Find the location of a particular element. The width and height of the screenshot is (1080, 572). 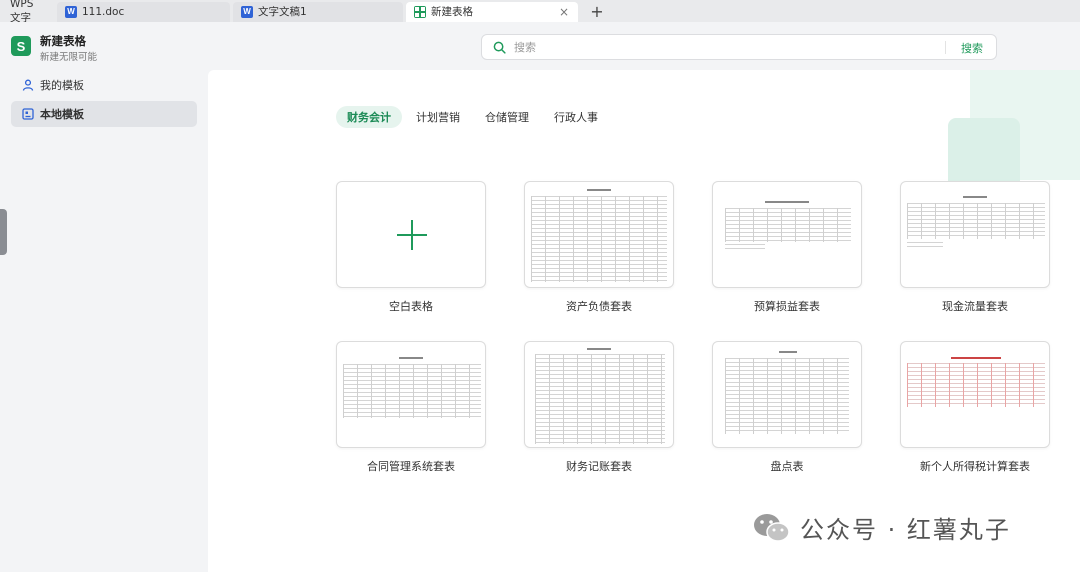

template-label: 现金流量套表 is located at coordinates (975, 306).